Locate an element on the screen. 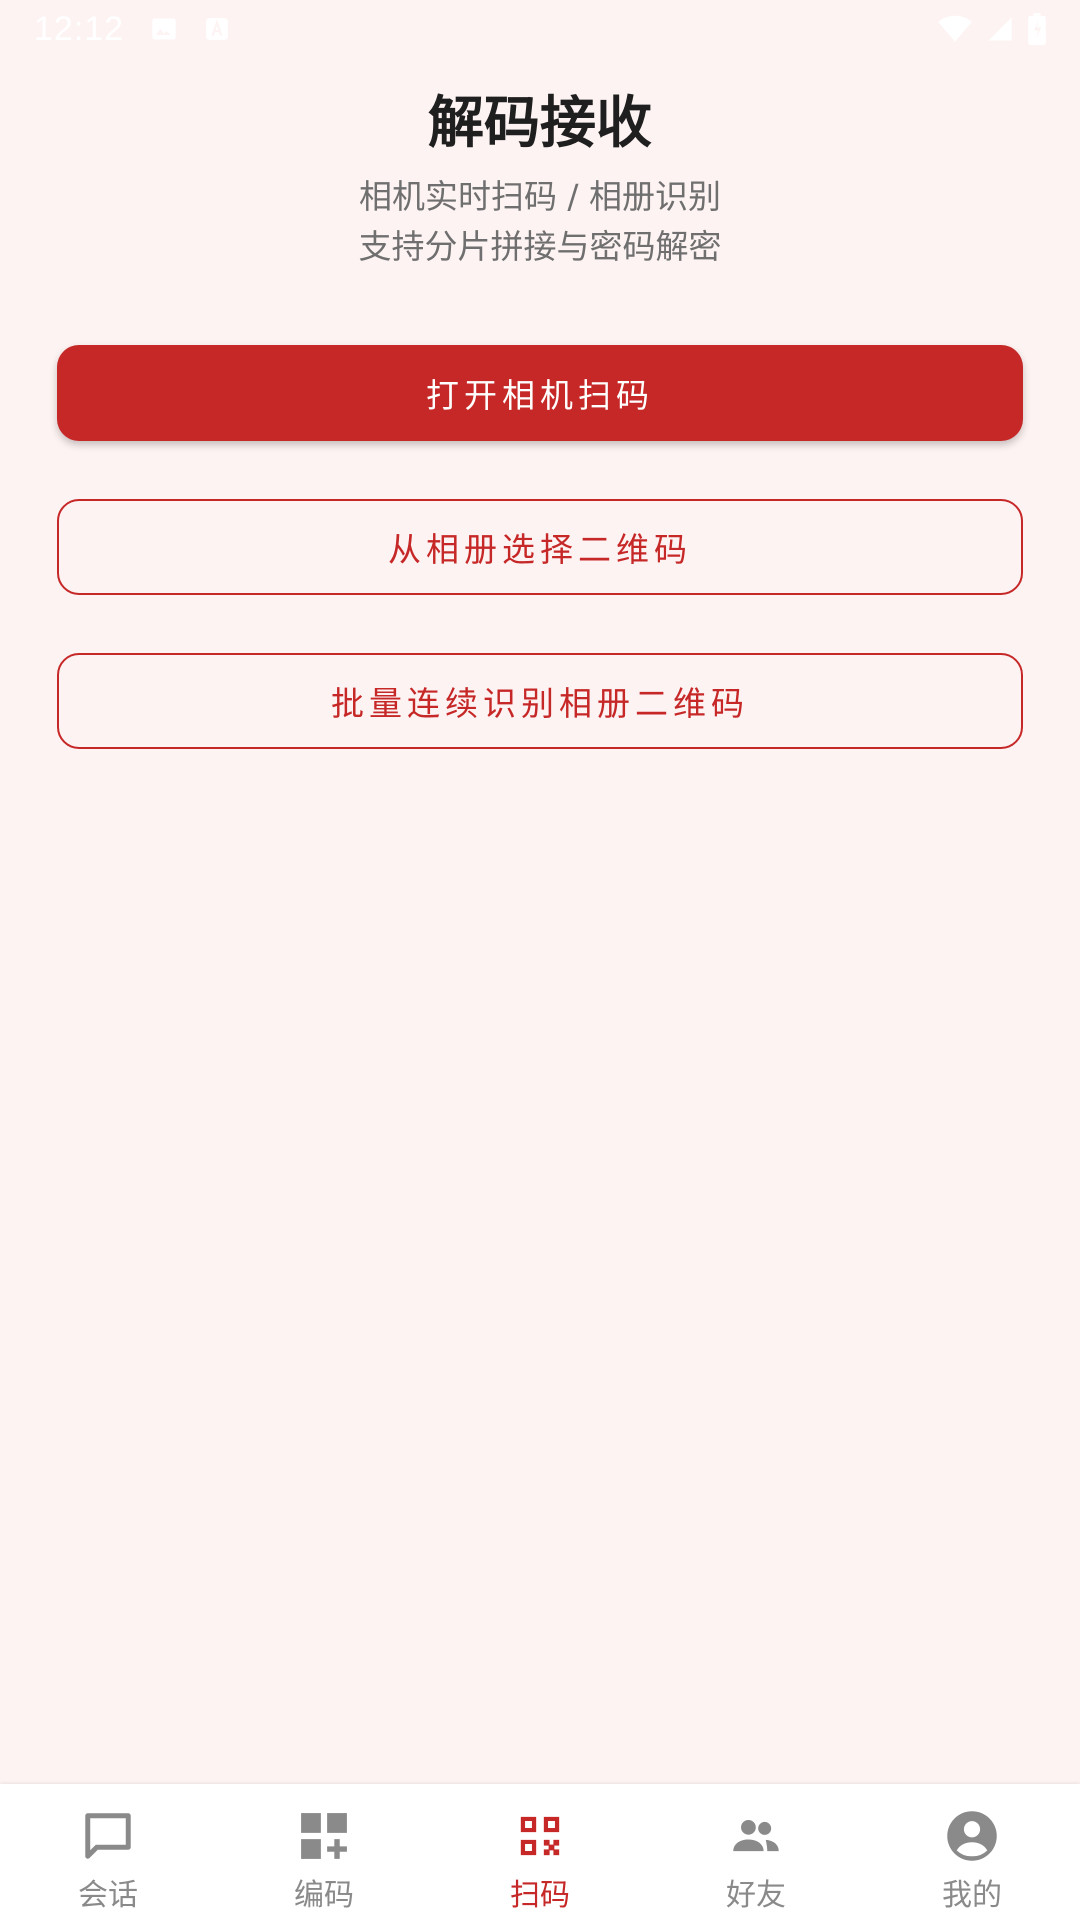 Image resolution: width=1080 pixels, height=1920 pixels. nav-item-friends: 好友 is located at coordinates (756, 1852).